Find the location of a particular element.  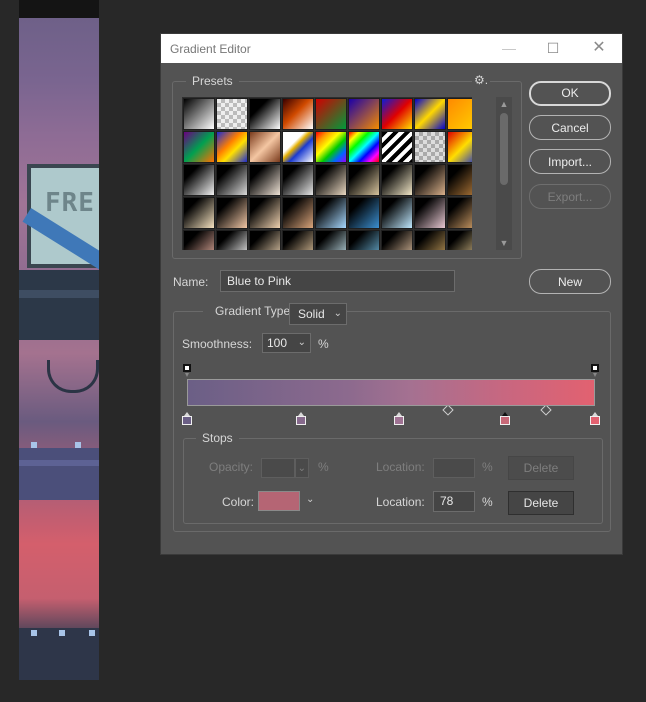

opacity-location-label: Location: is located at coordinates (400, 467).